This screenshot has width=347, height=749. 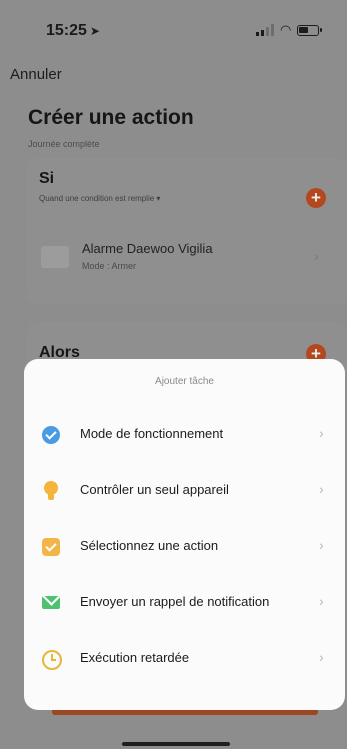 I want to click on if-card-label: Si, so click(x=47, y=178).